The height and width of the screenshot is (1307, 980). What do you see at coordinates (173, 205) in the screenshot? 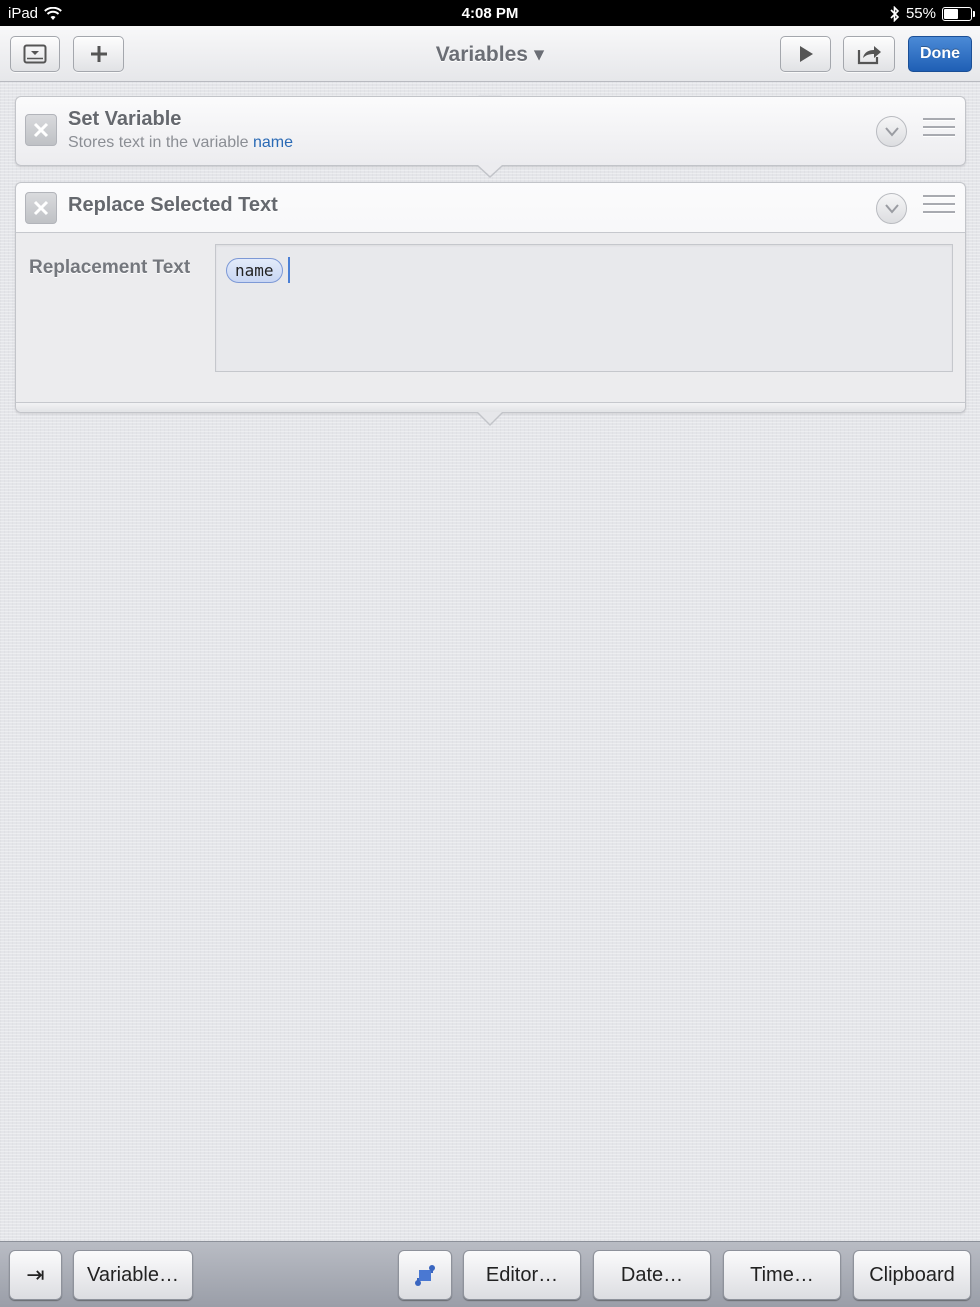
I see `action-title: Replace Selected Text` at bounding box center [173, 205].